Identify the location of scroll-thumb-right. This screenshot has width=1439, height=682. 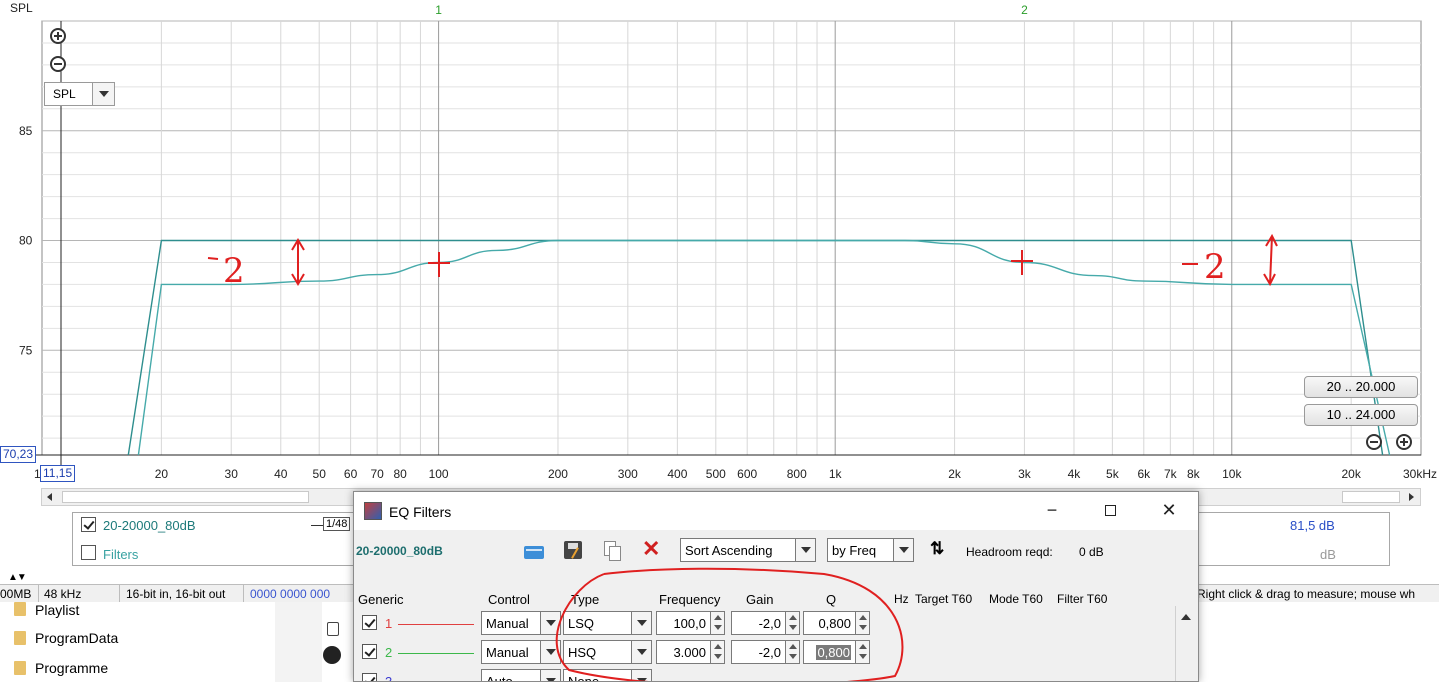
(1371, 497).